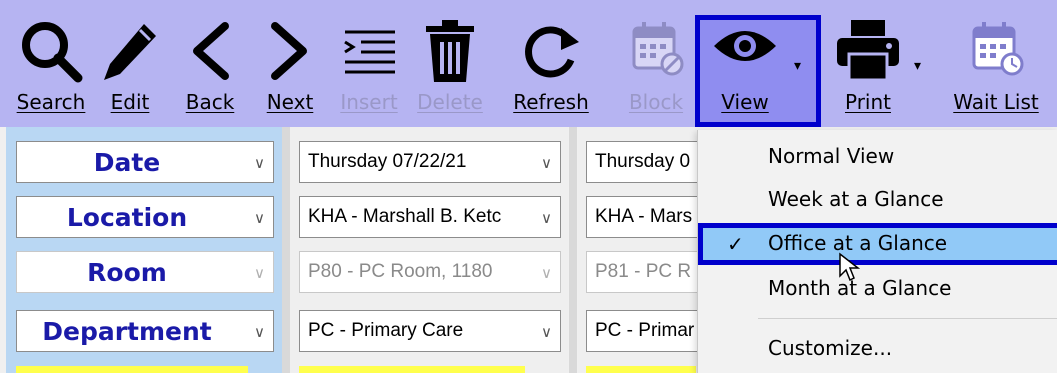  I want to click on next-button-label: Next, so click(290, 102).